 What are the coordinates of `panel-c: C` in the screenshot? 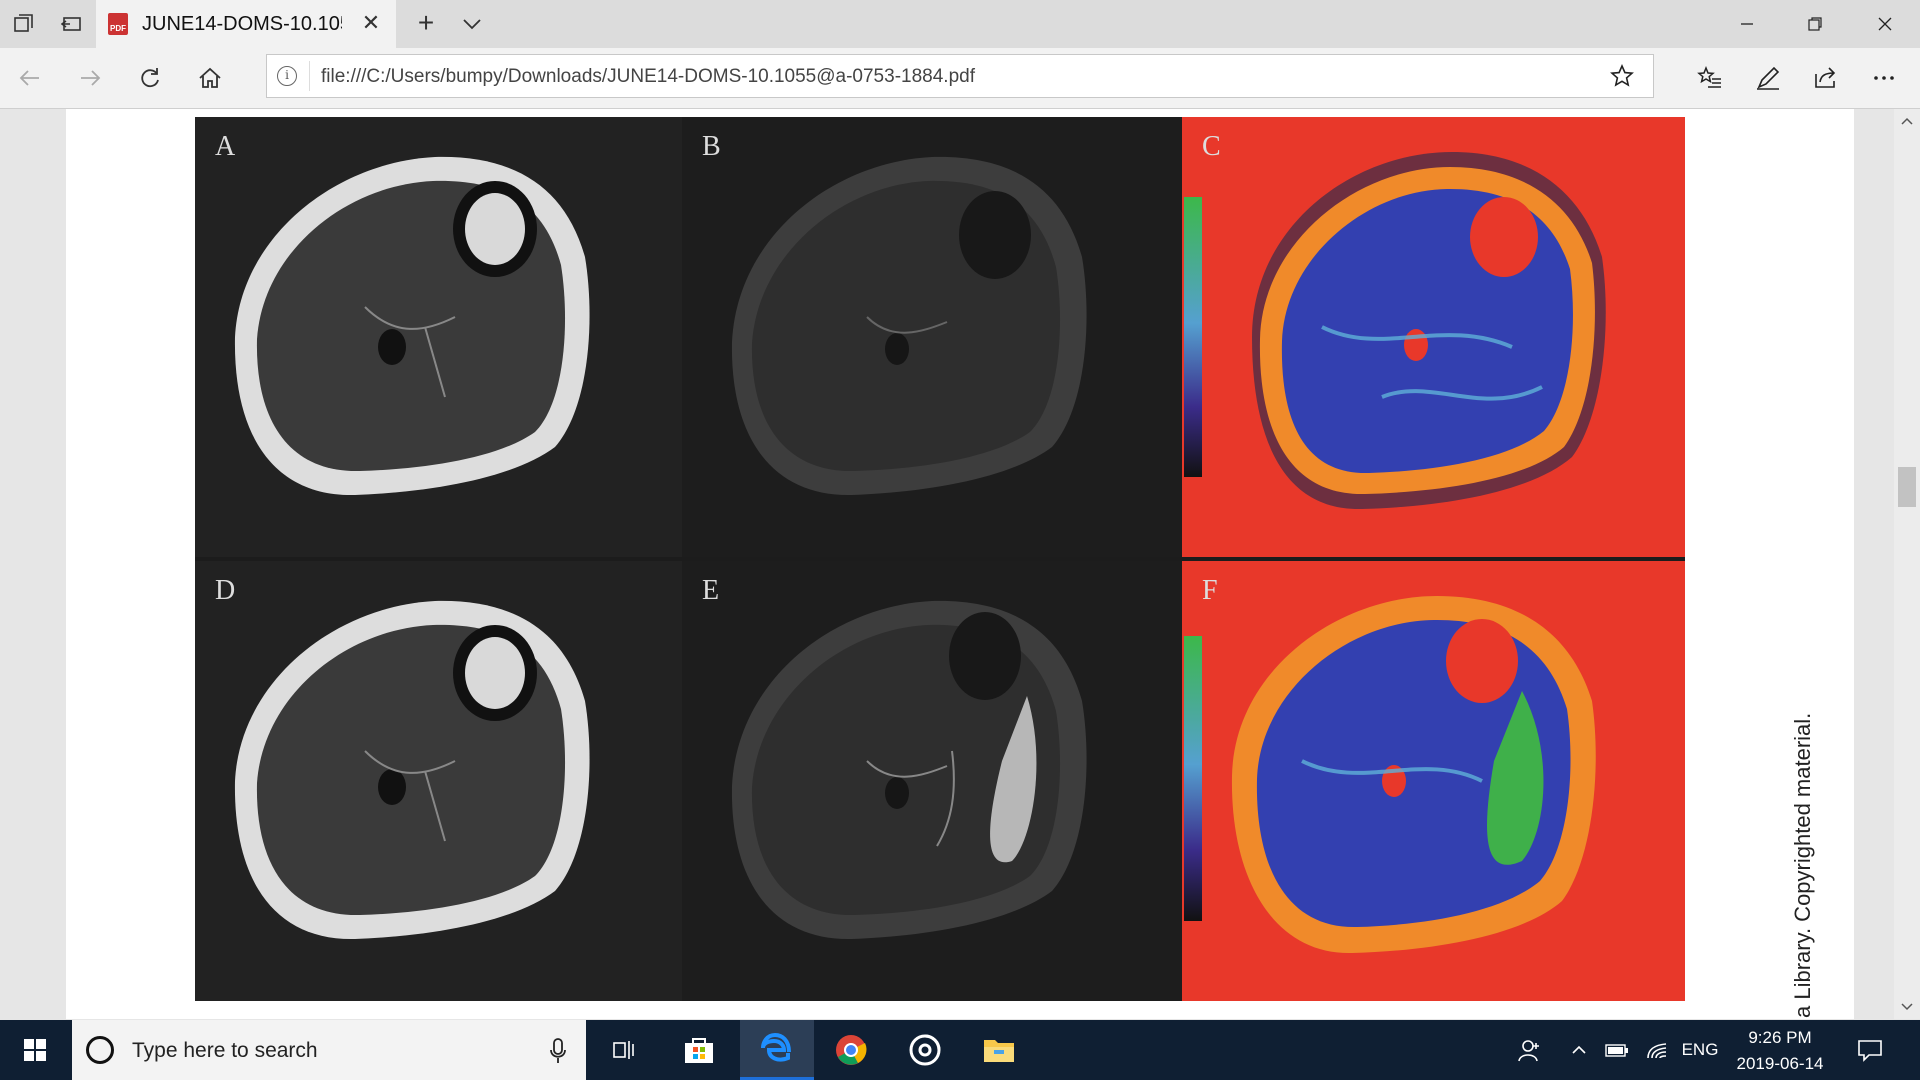 It's located at (1433, 337).